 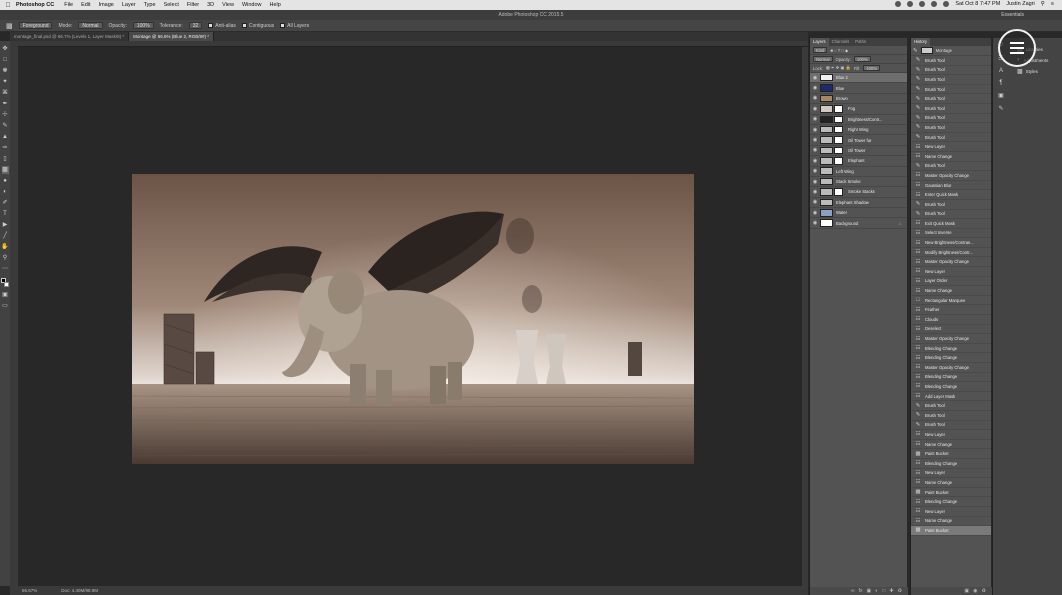 I want to click on layer-row: ◉ Left Wing, so click(x=858, y=172).